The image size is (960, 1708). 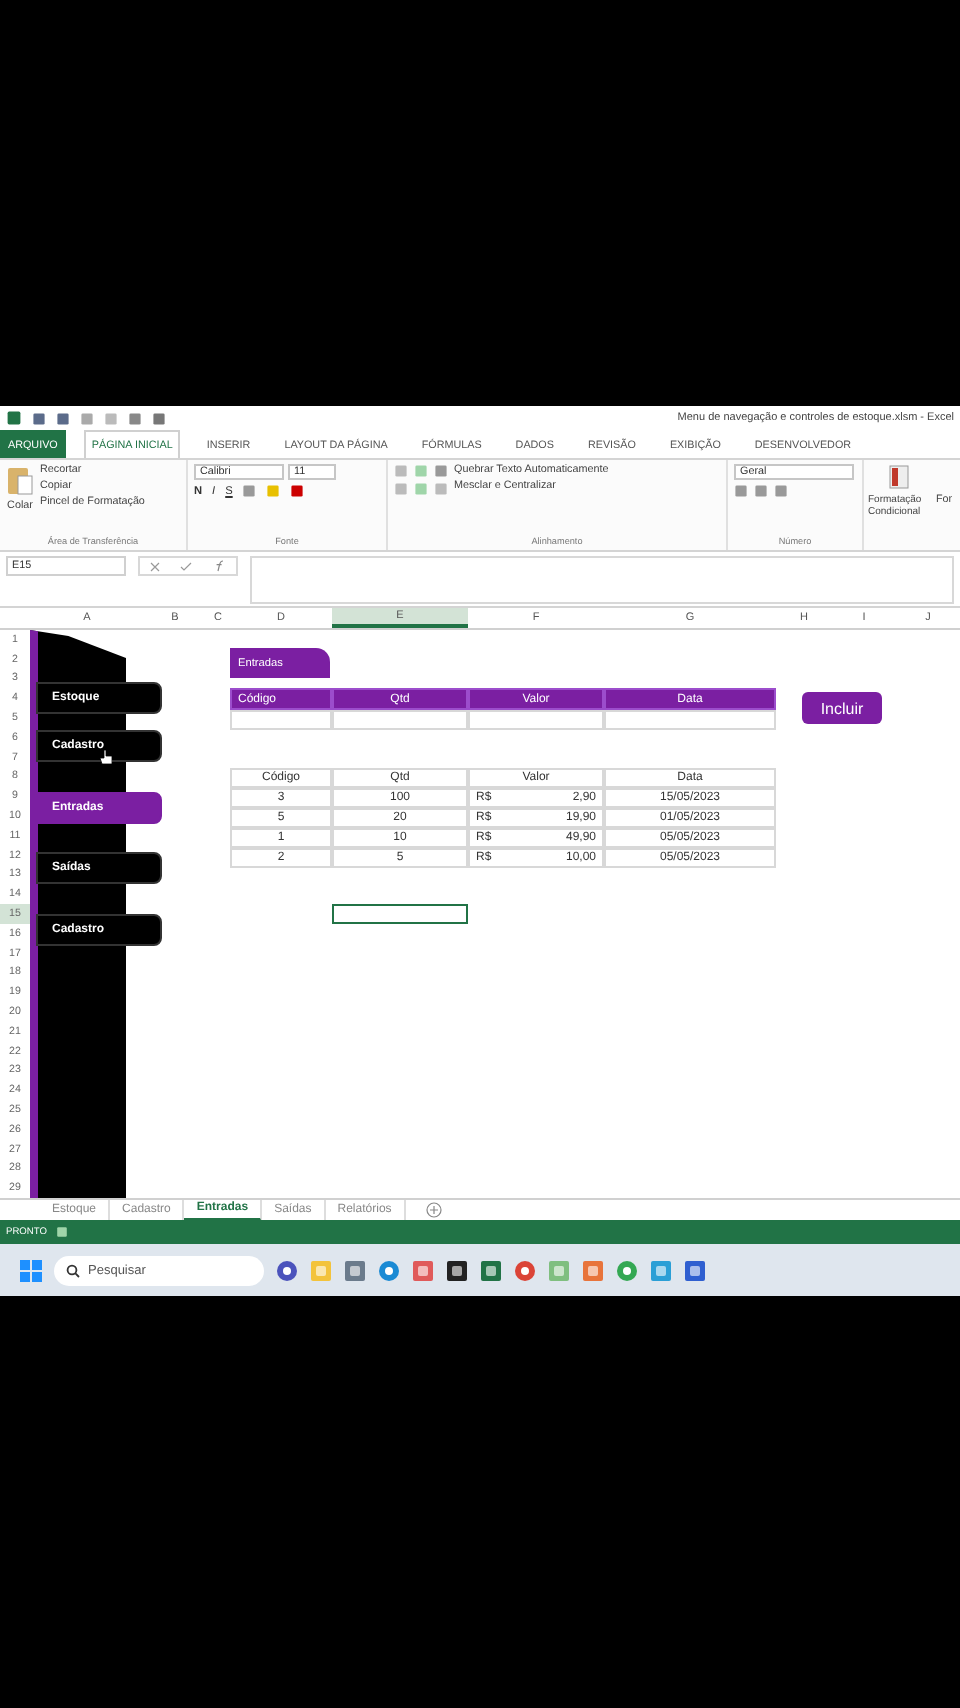 I want to click on add-sheet-icon, so click(x=433, y=1210).